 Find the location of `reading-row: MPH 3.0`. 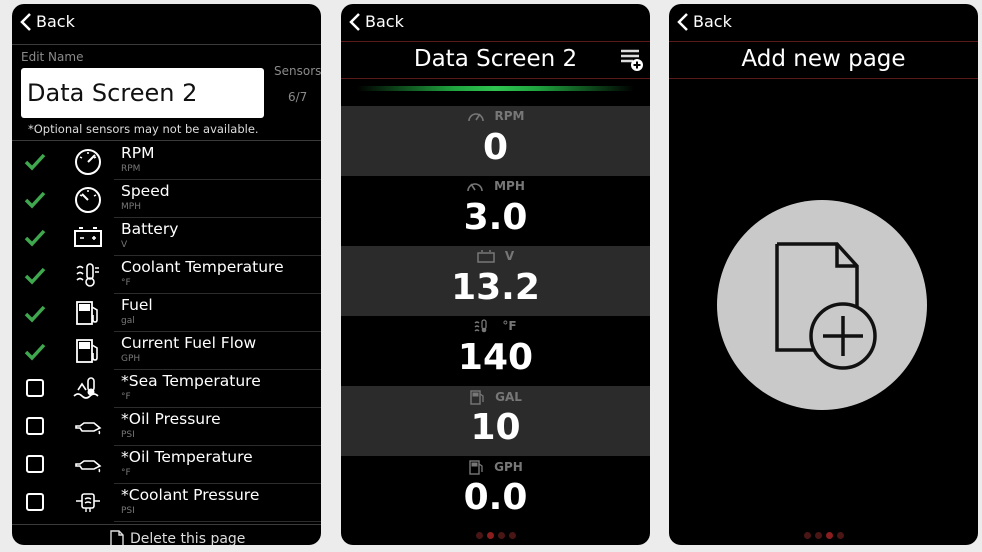

reading-row: MPH 3.0 is located at coordinates (495, 211).